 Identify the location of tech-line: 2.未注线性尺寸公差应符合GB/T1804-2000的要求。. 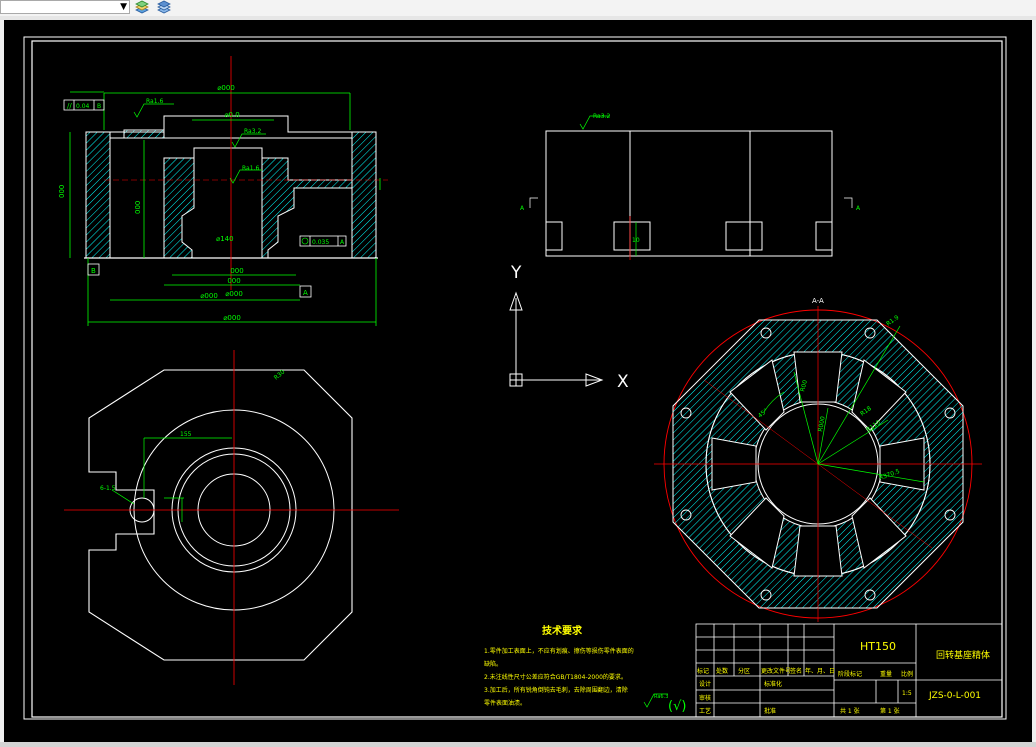
(555, 677).